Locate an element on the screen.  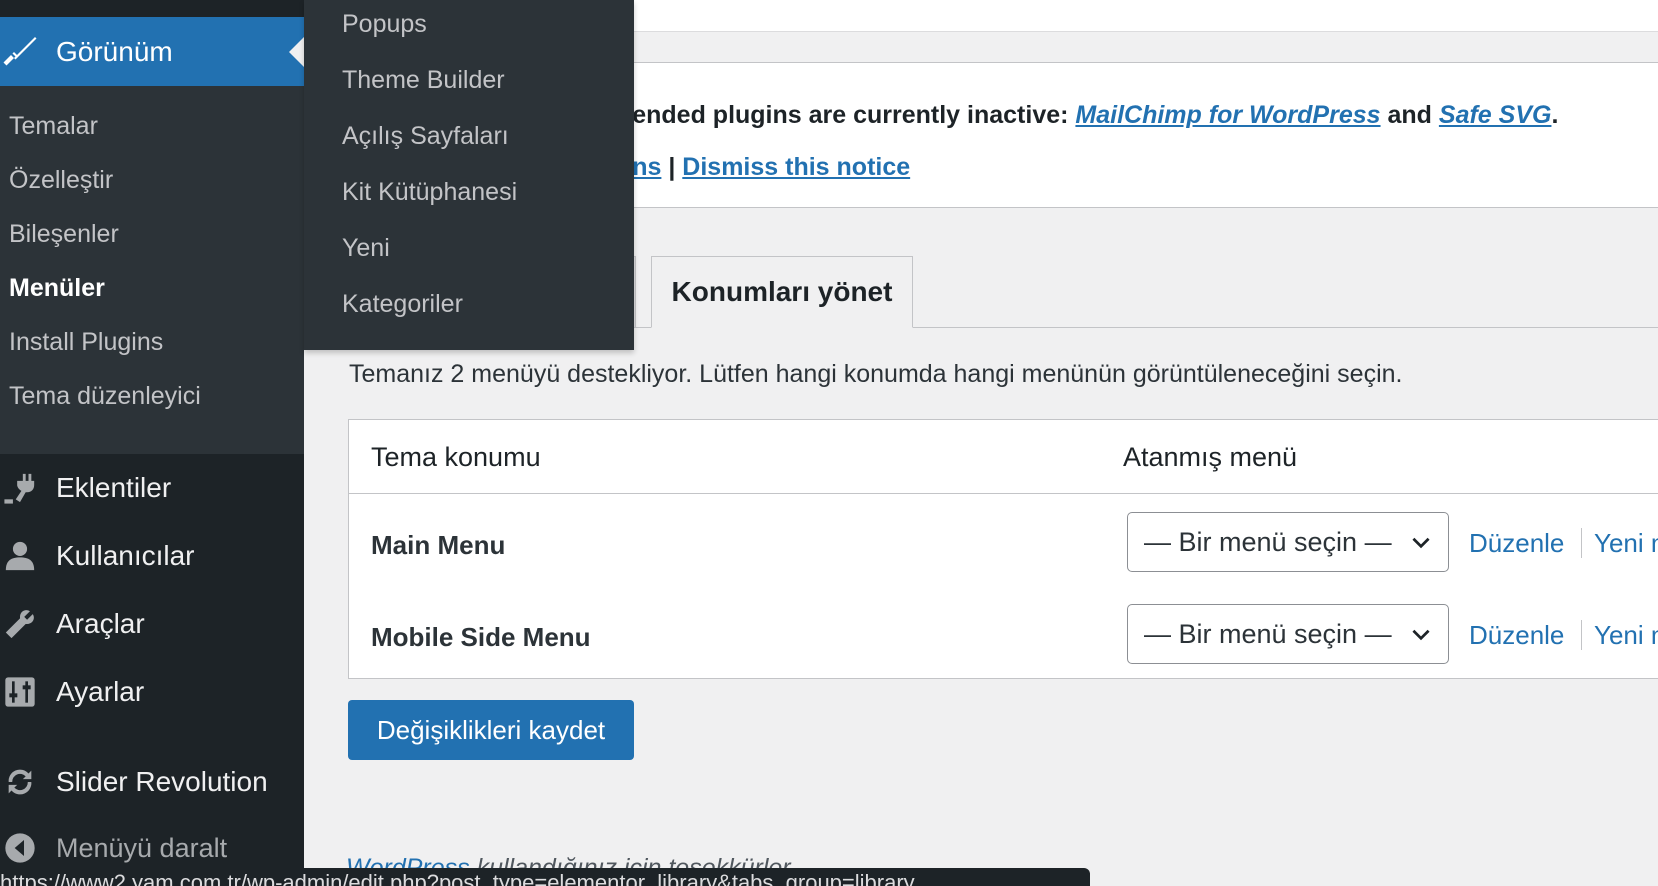
tab-manage-locations: Konumları yönet is located at coordinates (782, 292).